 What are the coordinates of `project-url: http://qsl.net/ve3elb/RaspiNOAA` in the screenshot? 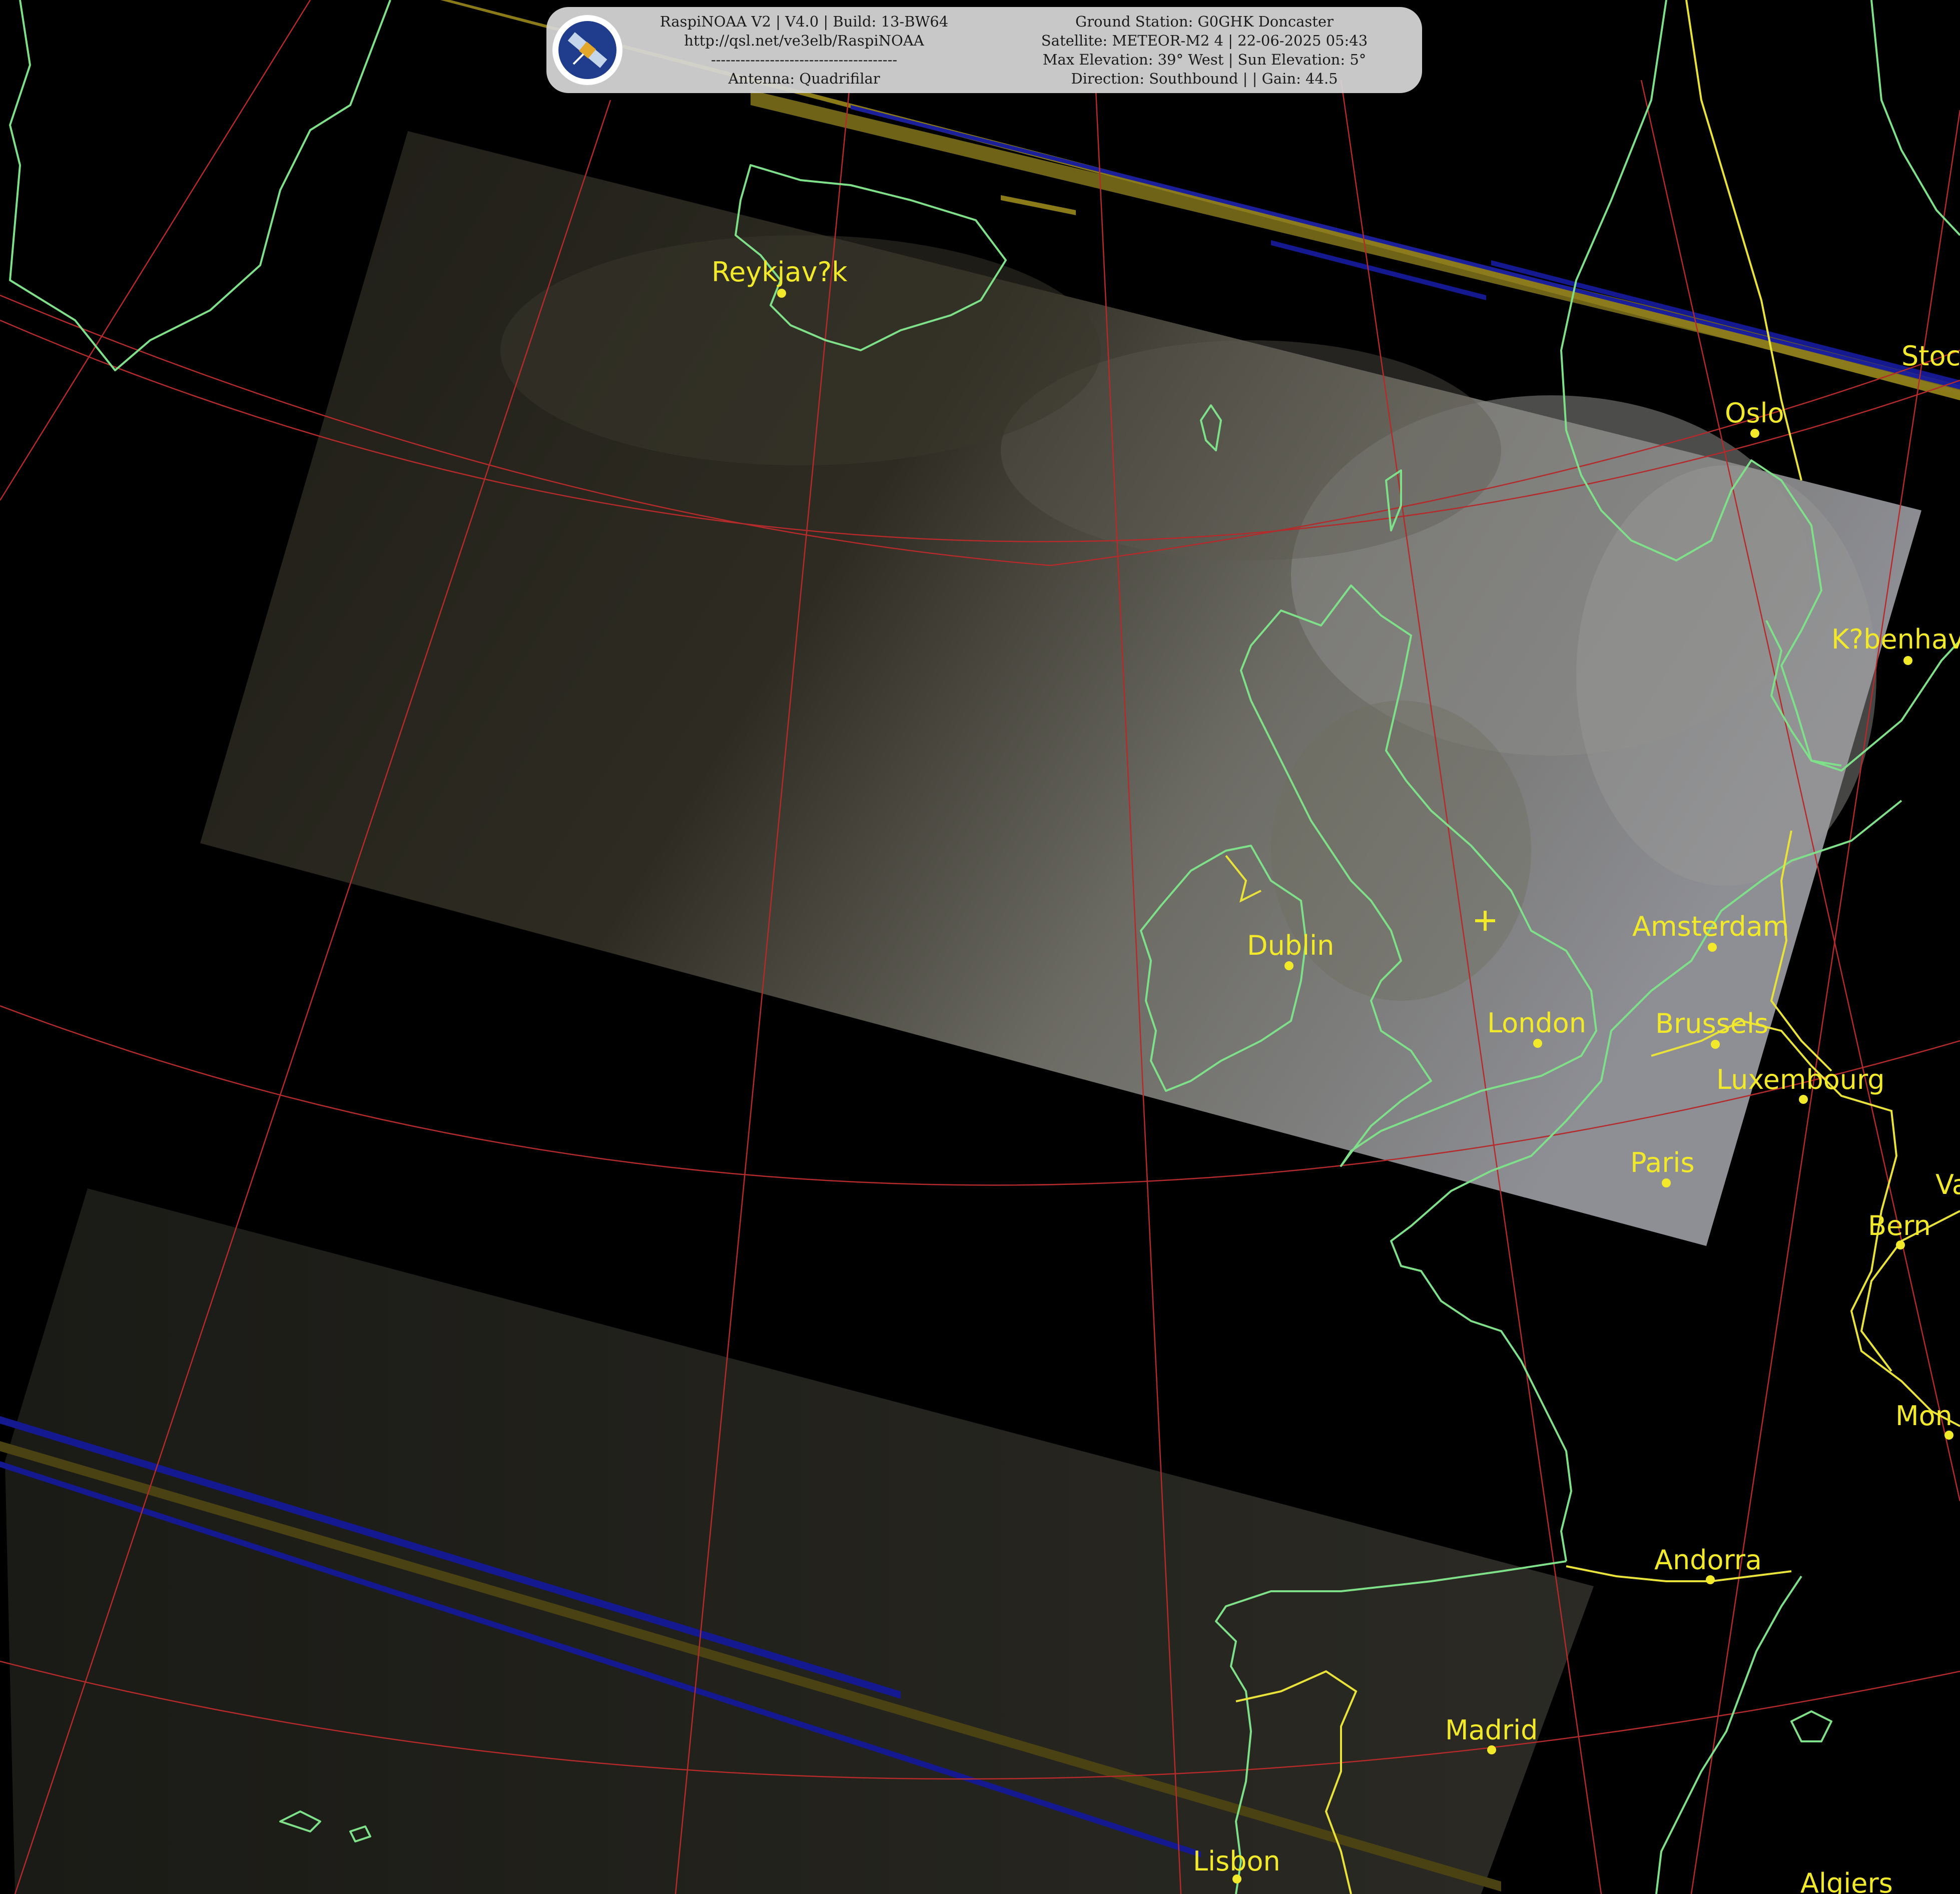 It's located at (804, 40).